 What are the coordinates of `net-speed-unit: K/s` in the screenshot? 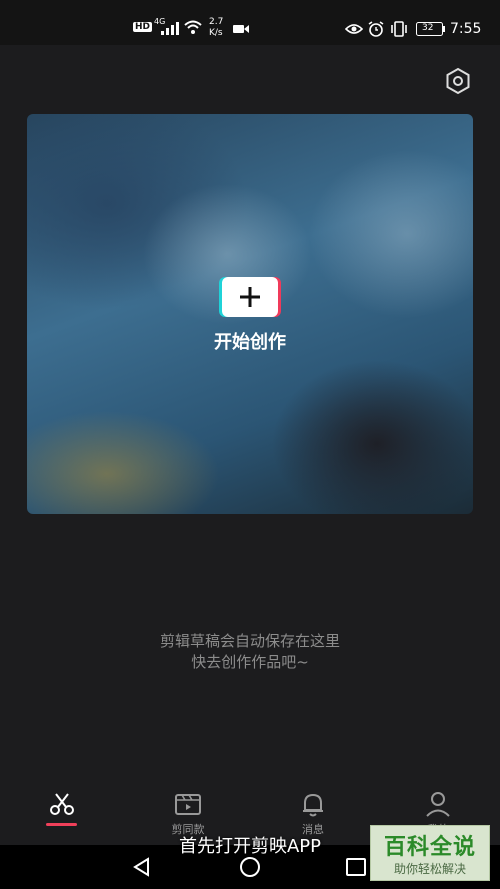 It's located at (216, 33).